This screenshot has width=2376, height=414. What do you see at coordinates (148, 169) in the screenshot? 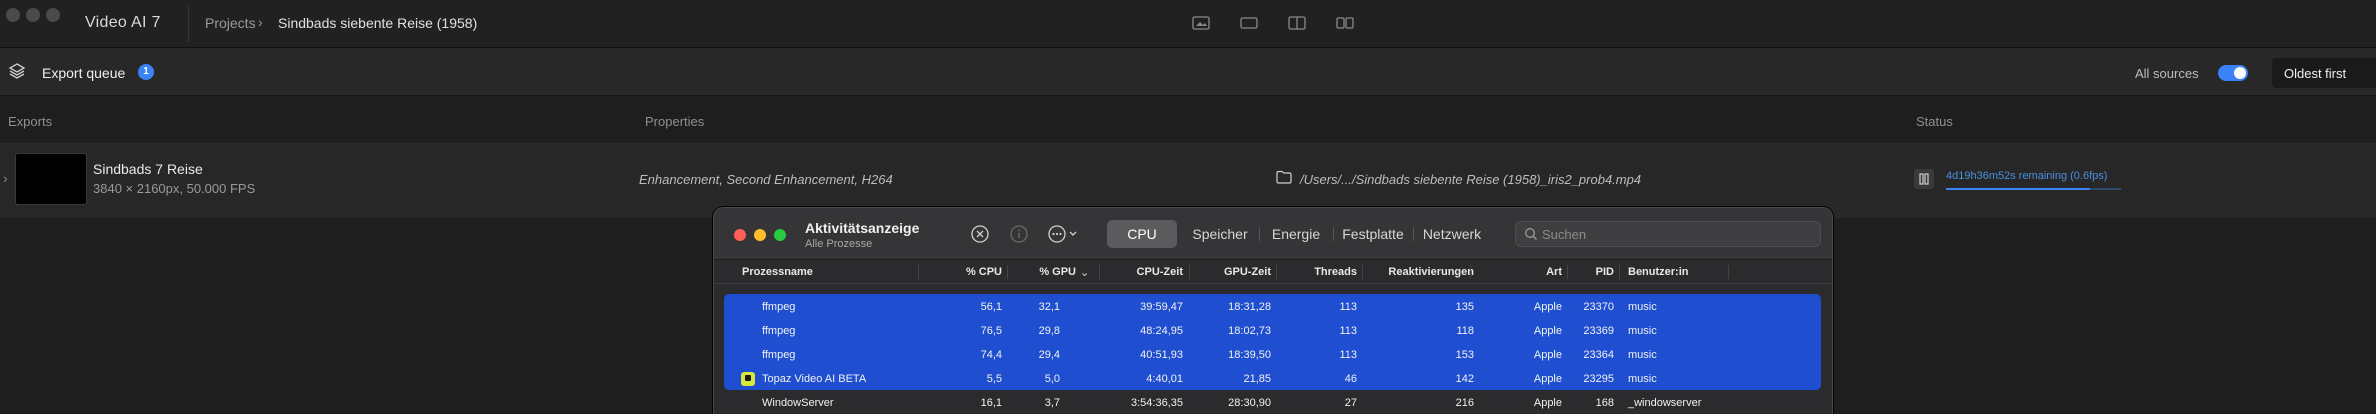
I see `export-name: Sindbads 7 Reise` at bounding box center [148, 169].